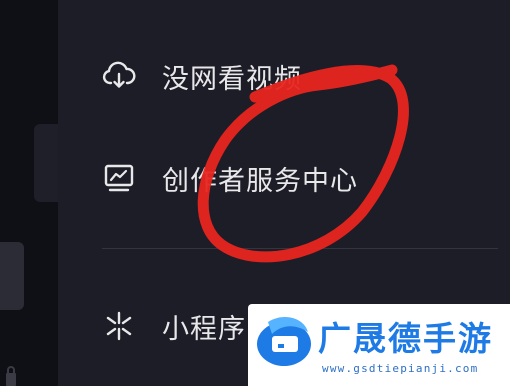 Image resolution: width=510 pixels, height=386 pixels. Describe the element at coordinates (405, 338) in the screenshot. I see `watermark-title: 广晟德手游` at that location.